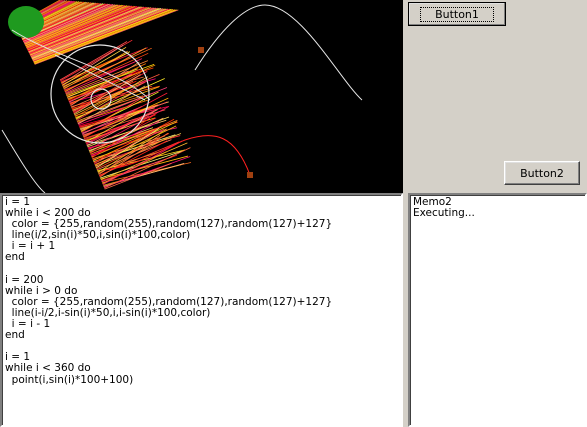 The width and height of the screenshot is (587, 427). I want to click on button2: Button2, so click(542, 173).